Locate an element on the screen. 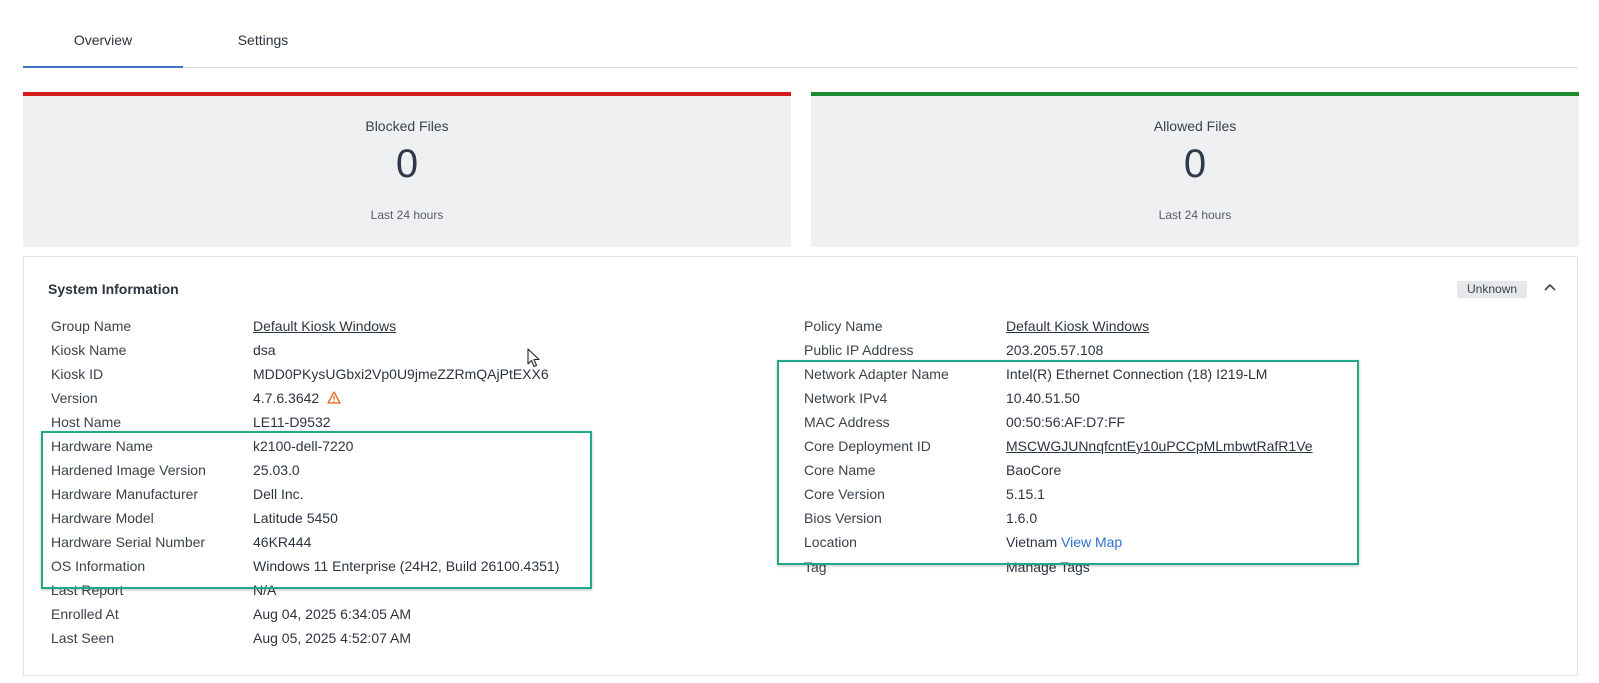 The height and width of the screenshot is (683, 1599). allowed-files-period: Last 24 hours is located at coordinates (1195, 215).